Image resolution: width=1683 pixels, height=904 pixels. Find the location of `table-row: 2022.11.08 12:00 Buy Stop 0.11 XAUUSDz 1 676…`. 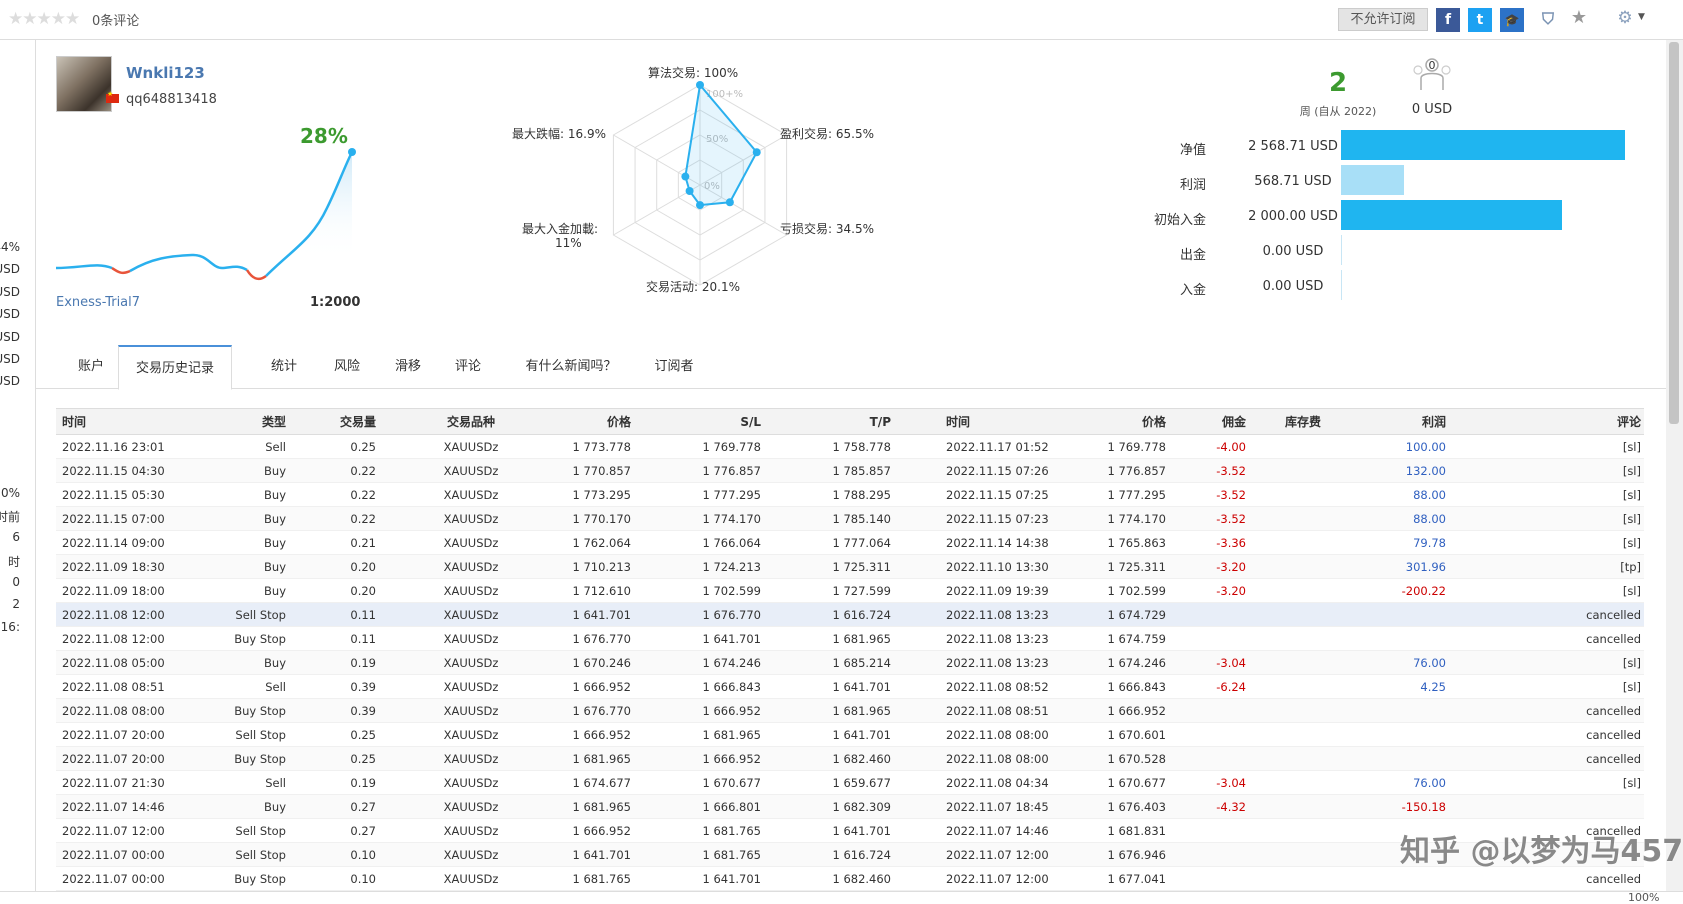

table-row: 2022.11.08 12:00 Buy Stop 0.11 XAUUSDz 1 676… is located at coordinates (850, 639).